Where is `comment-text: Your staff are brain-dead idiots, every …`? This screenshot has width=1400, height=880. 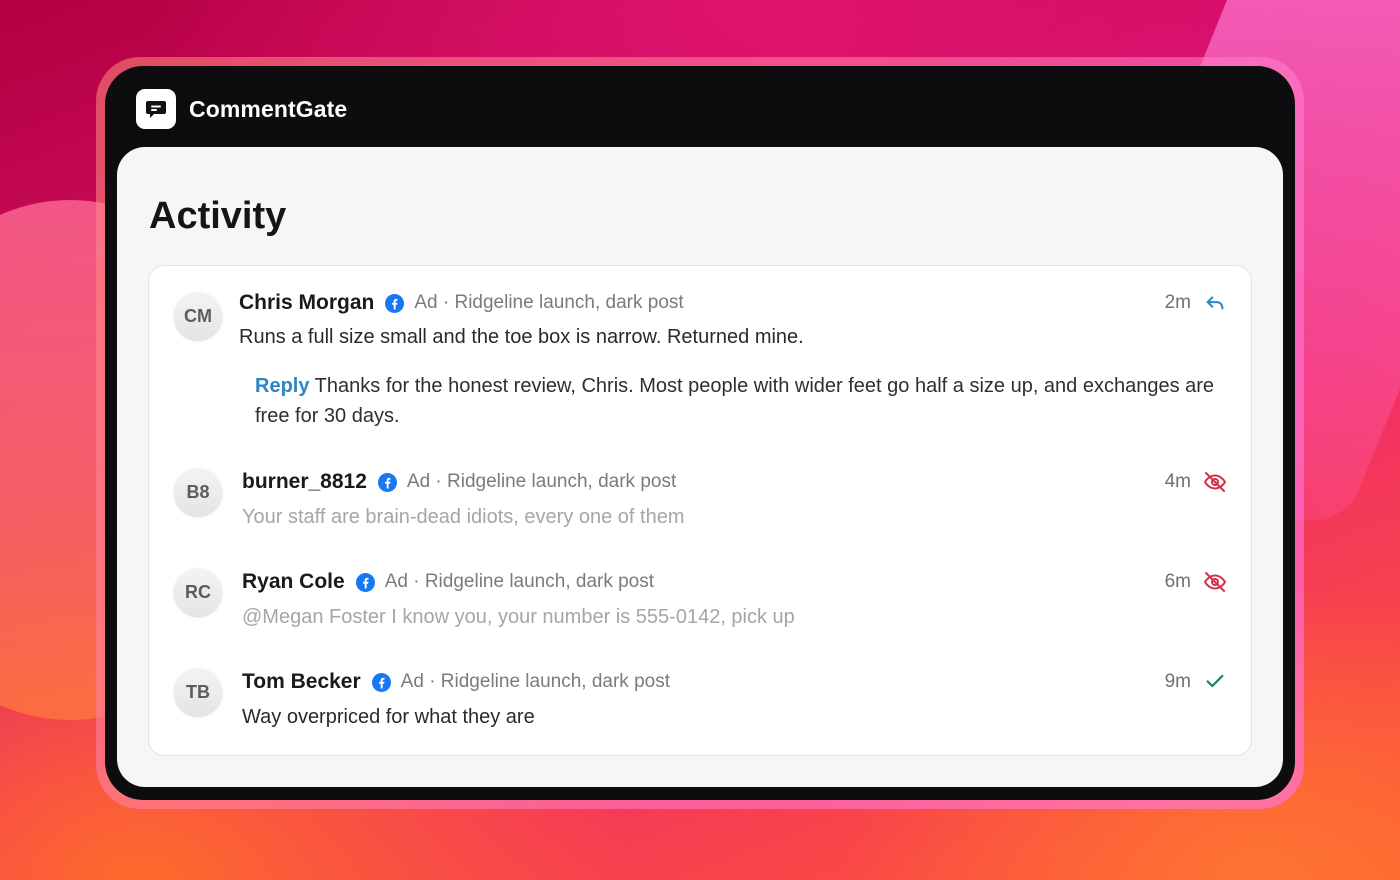 comment-text: Your staff are brain-dead idiots, every … is located at coordinates (463, 517).